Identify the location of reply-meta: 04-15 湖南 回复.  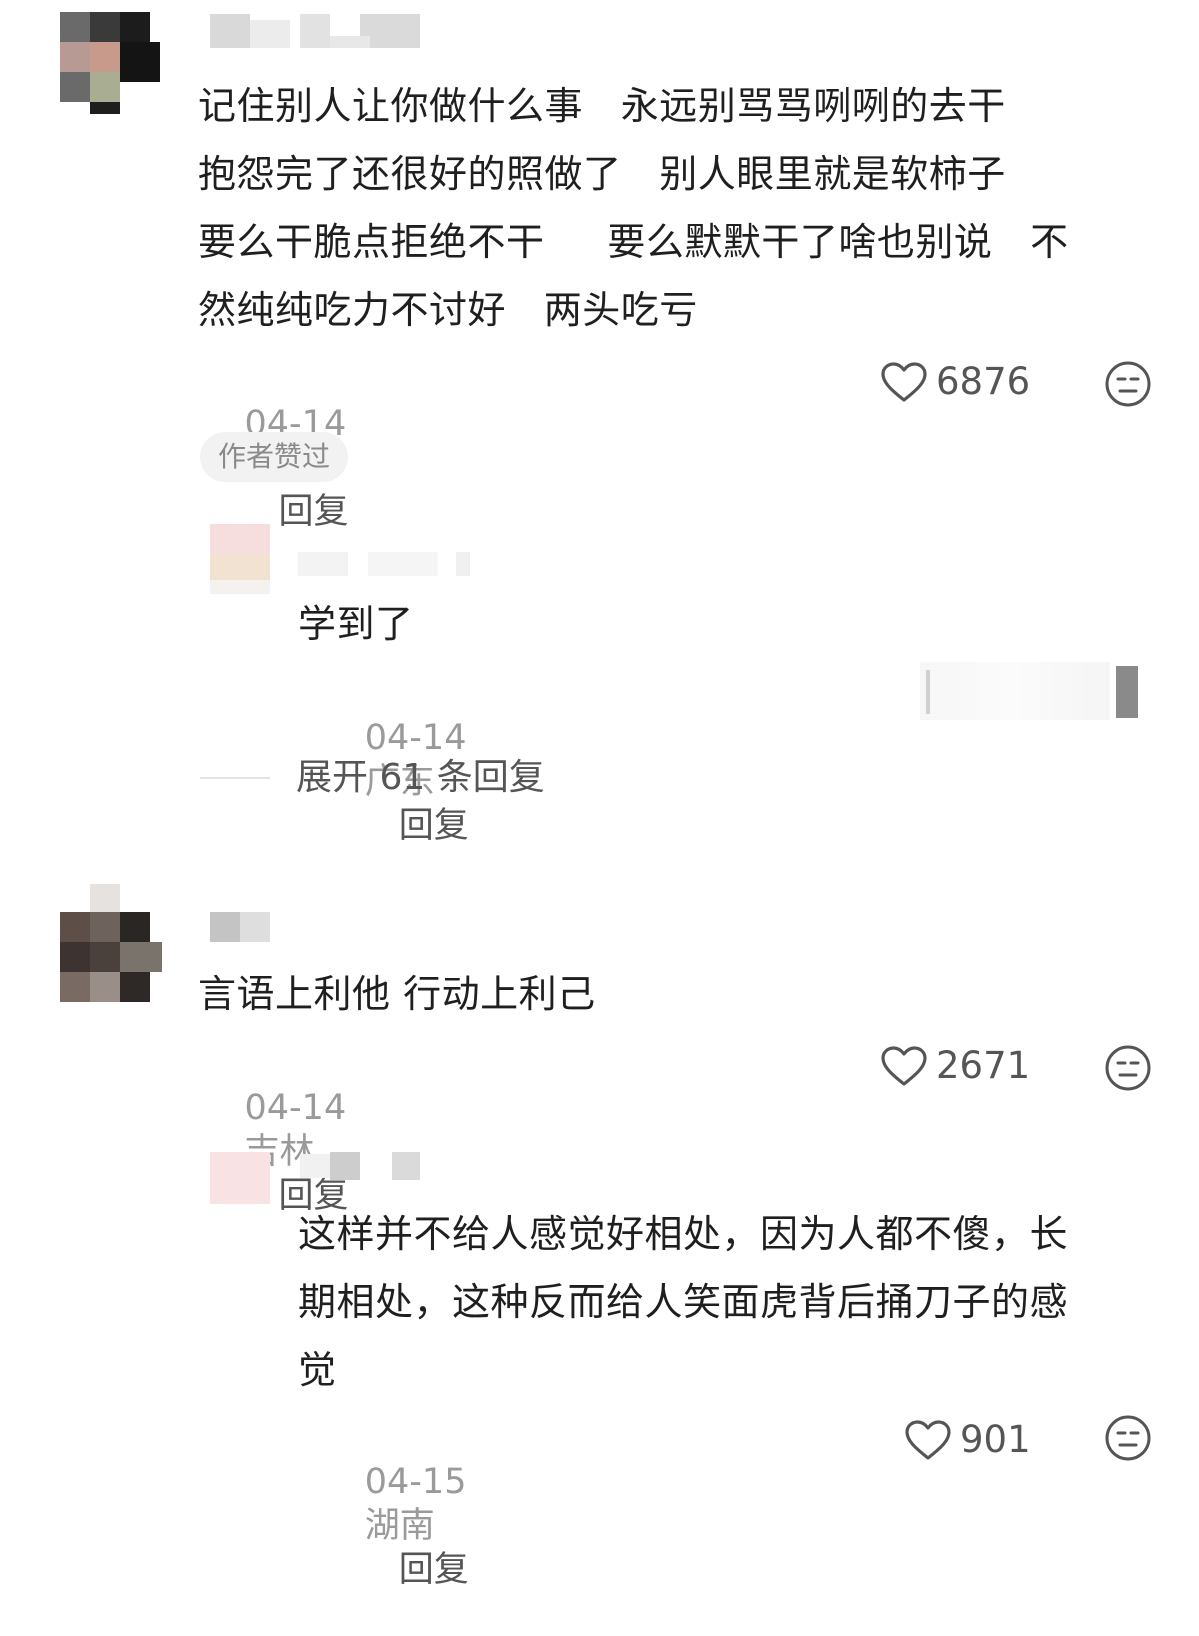
(383, 1526).